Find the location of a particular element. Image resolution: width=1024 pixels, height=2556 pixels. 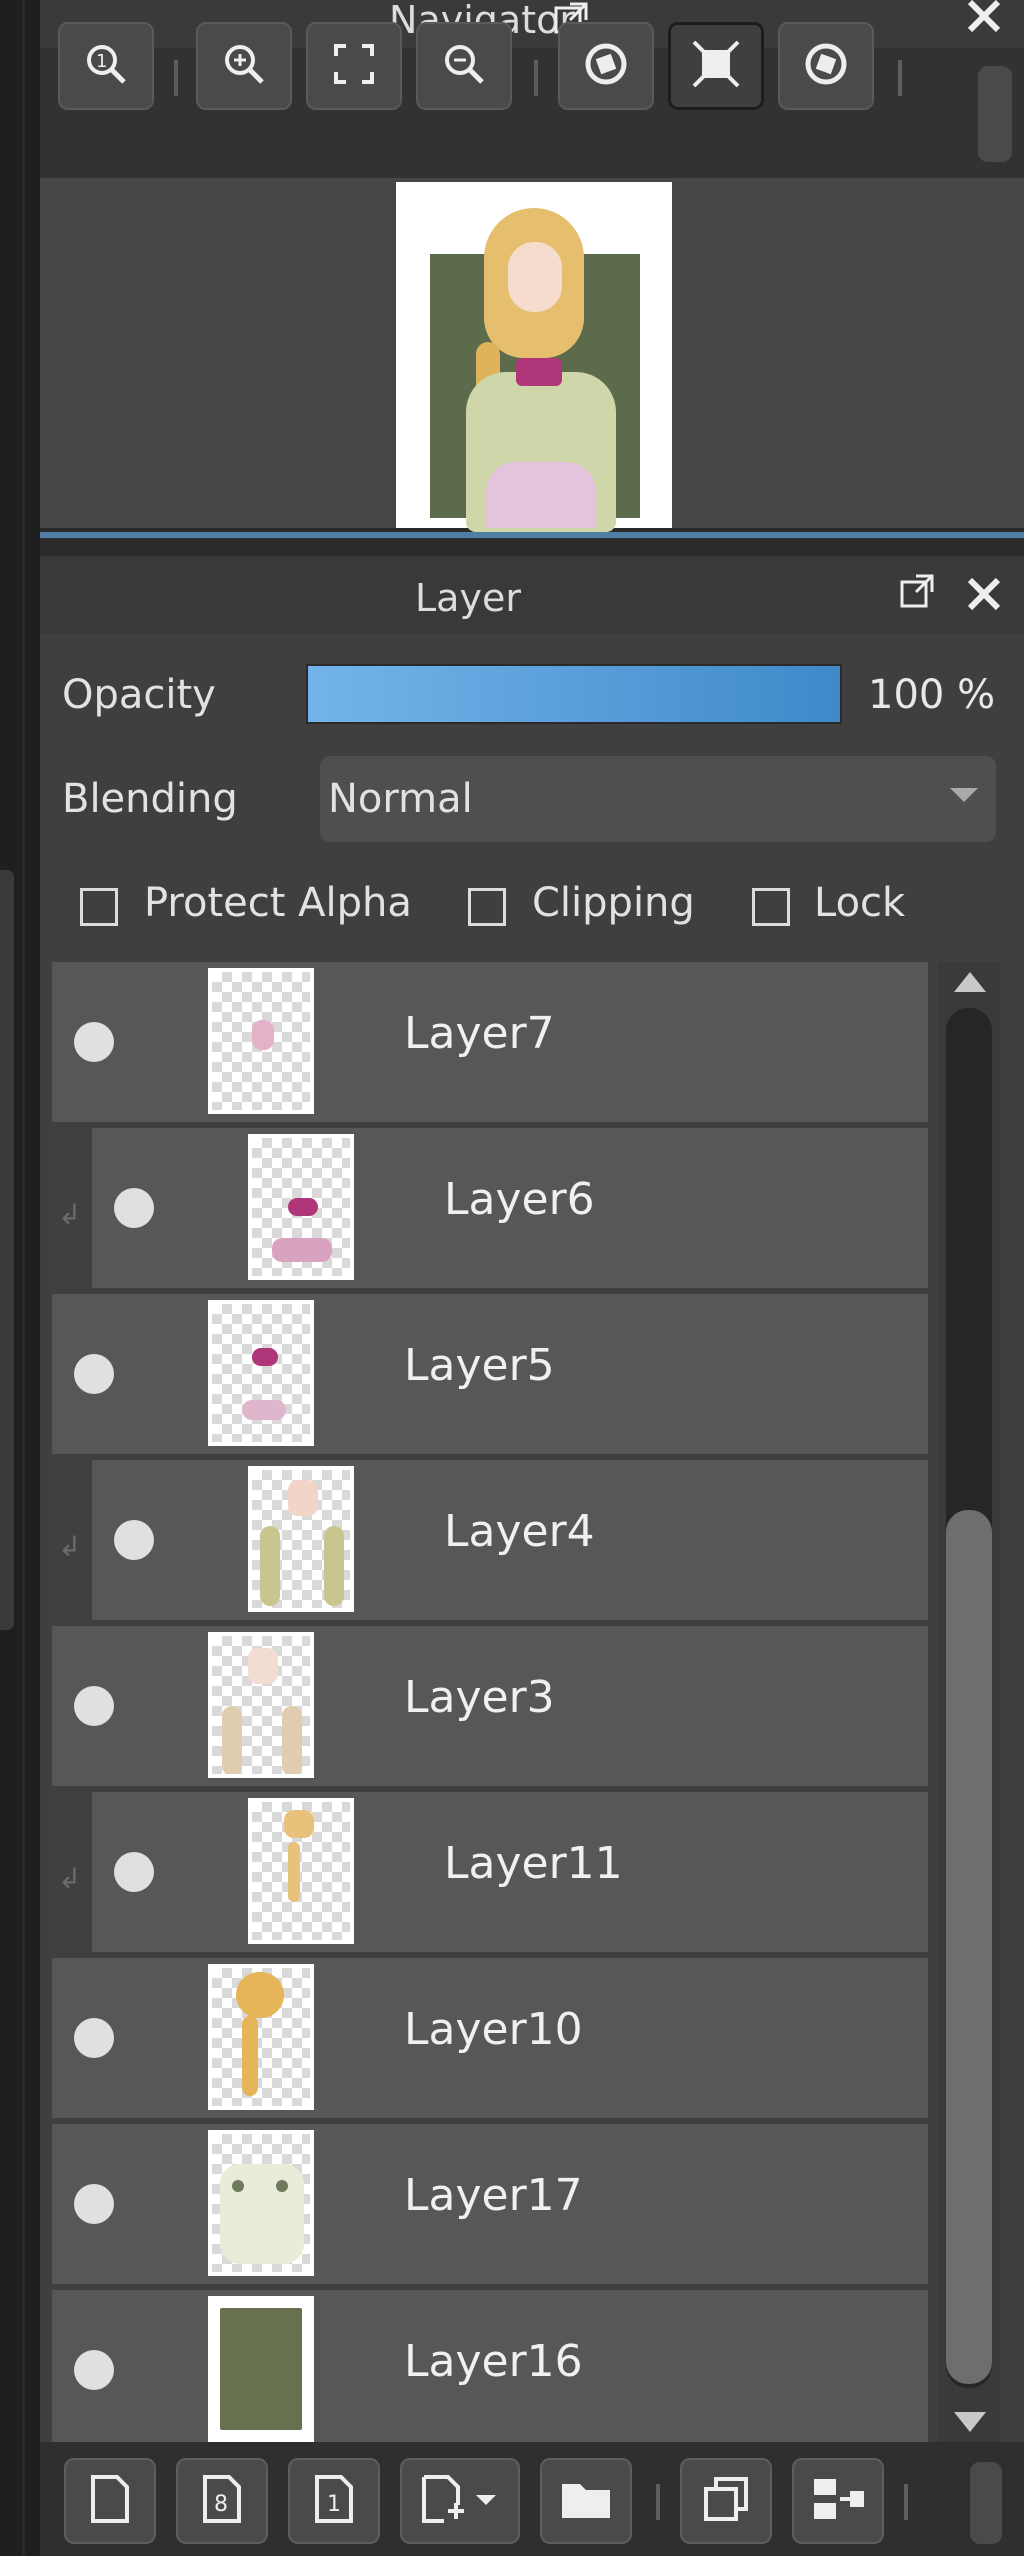

zoom-in-icon is located at coordinates (244, 66).